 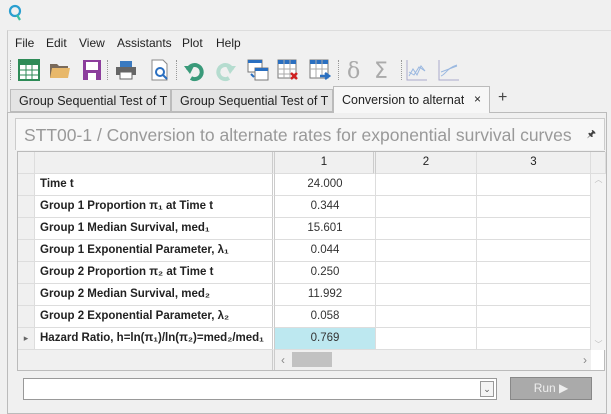 I want to click on menu-edit: Edit, so click(x=56, y=43).